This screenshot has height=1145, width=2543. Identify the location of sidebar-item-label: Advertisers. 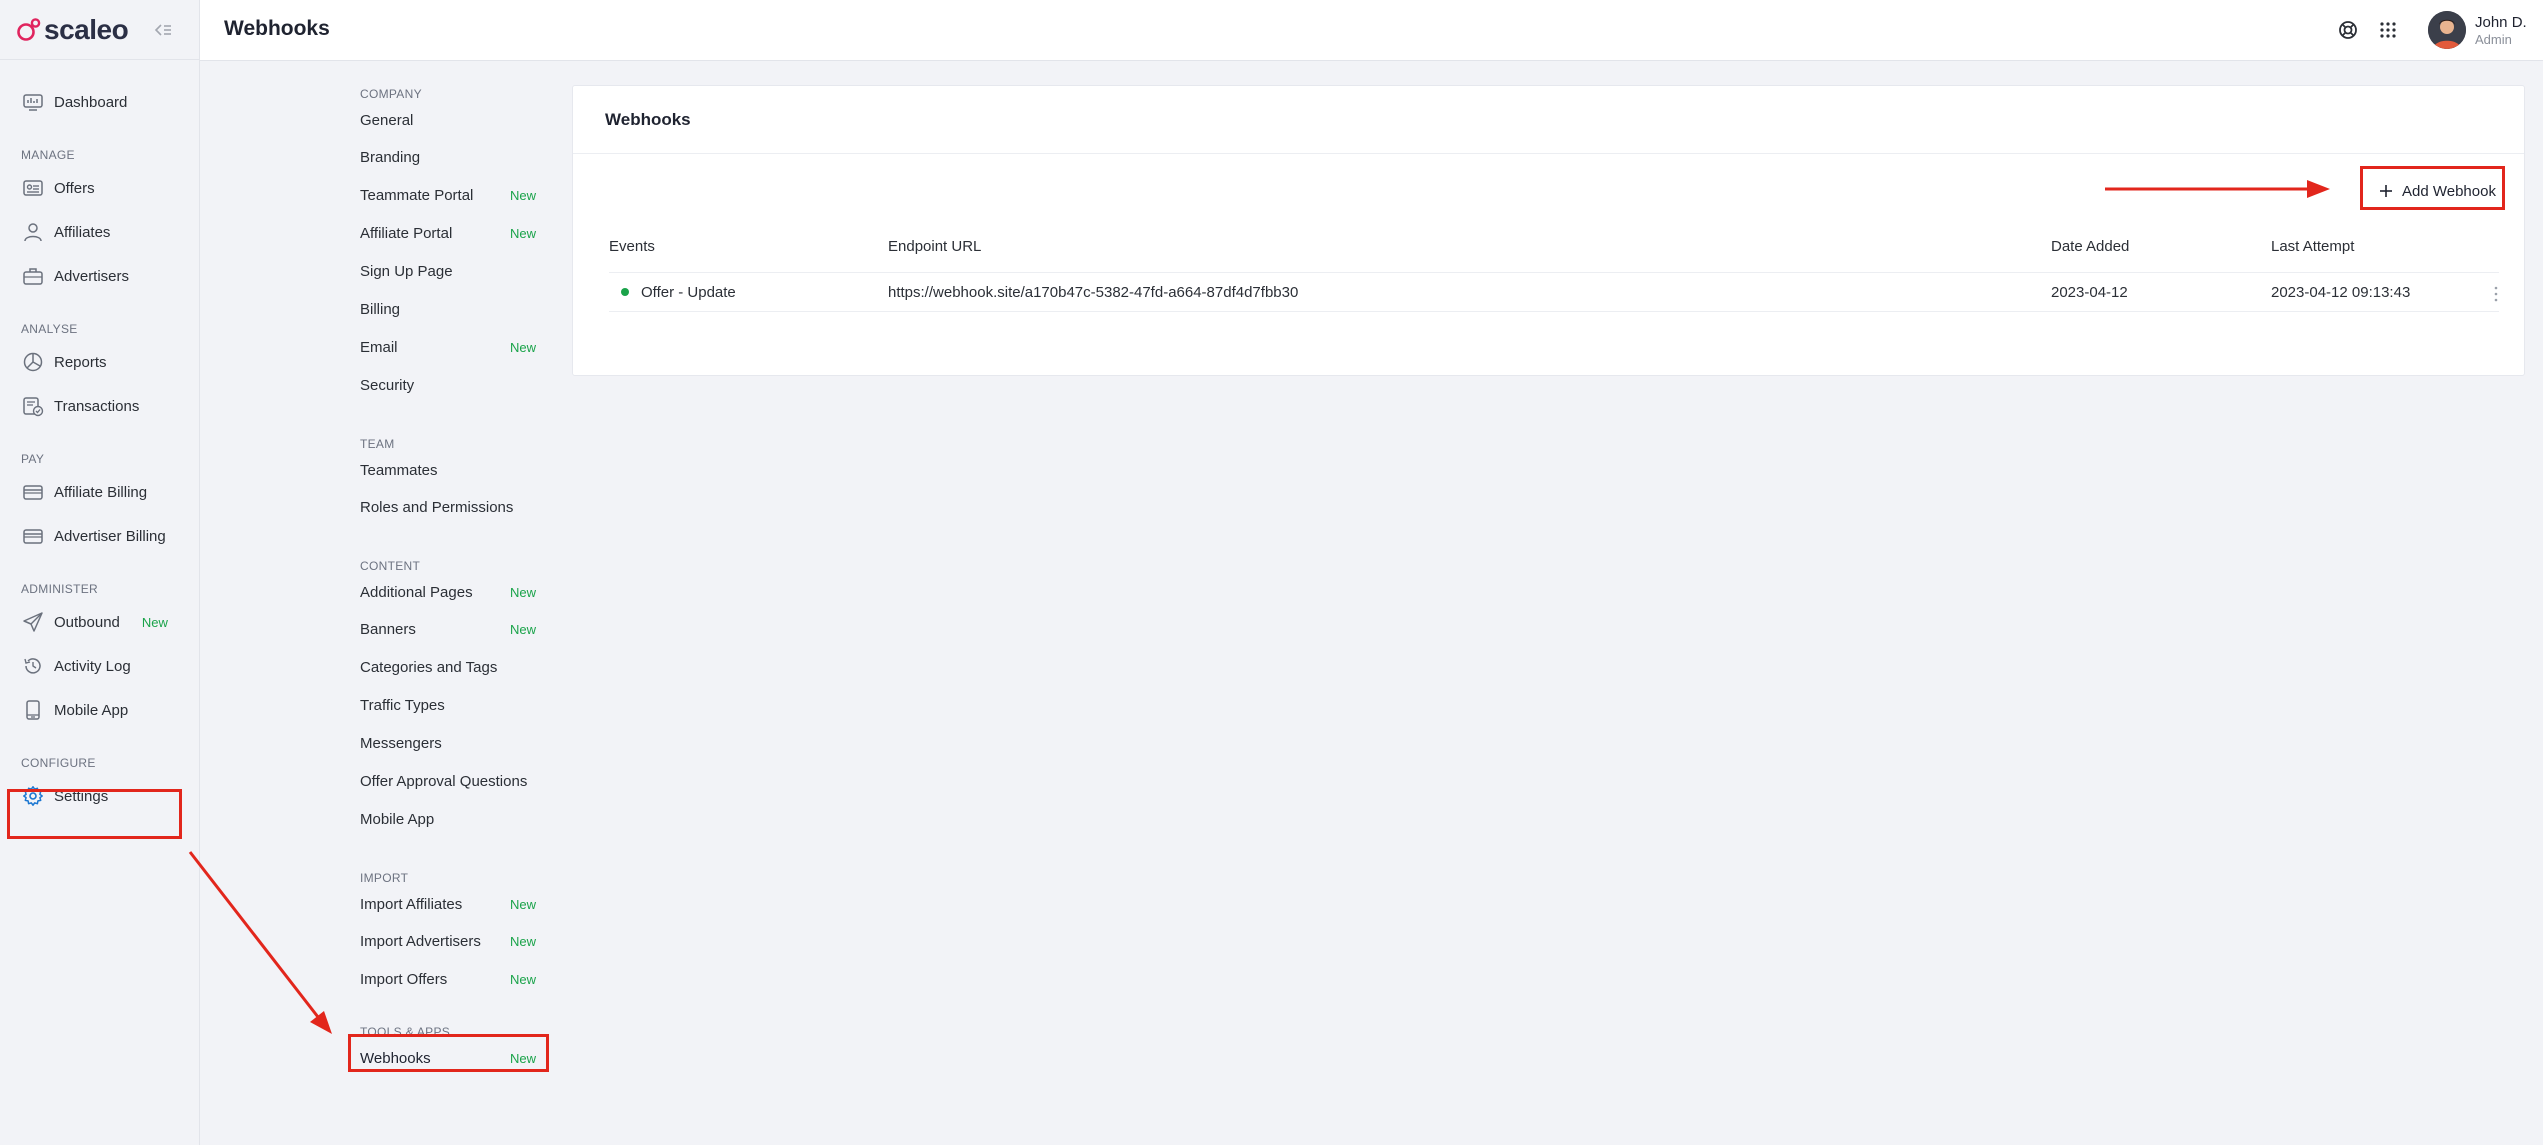
(92, 276).